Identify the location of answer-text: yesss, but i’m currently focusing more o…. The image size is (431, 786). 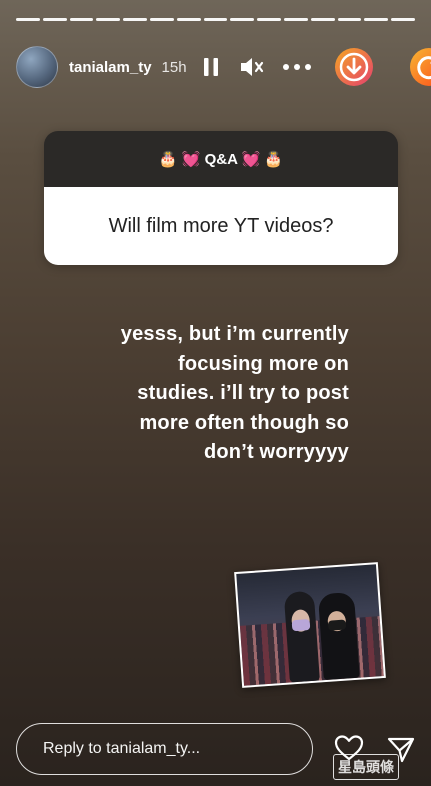
(234, 393).